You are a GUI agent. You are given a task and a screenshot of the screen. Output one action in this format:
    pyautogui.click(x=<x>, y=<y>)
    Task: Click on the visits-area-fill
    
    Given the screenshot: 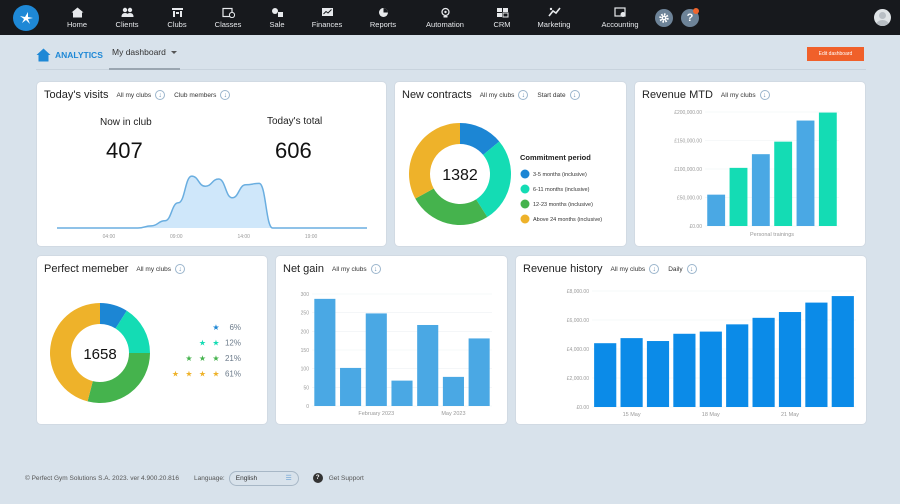 What is the action you would take?
    pyautogui.click(x=212, y=202)
    